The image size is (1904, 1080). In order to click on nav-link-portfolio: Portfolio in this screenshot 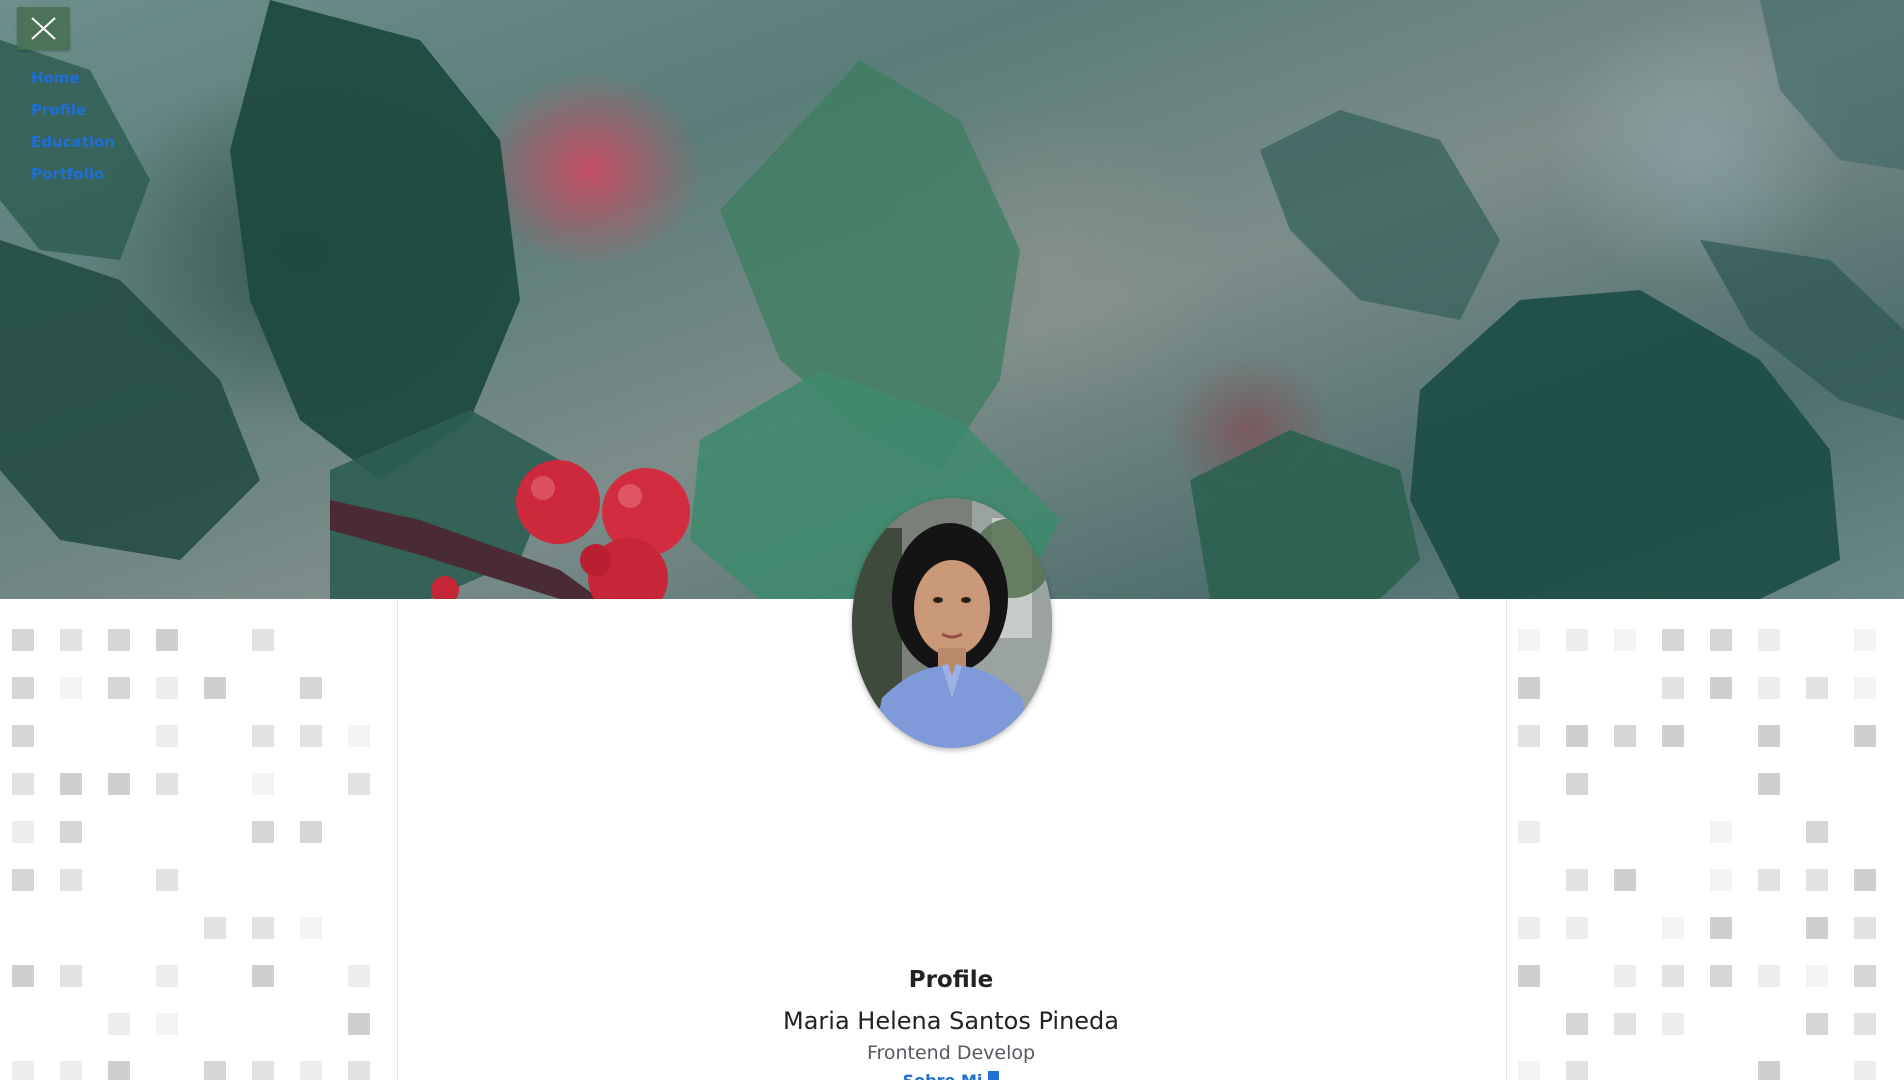, I will do `click(67, 174)`.